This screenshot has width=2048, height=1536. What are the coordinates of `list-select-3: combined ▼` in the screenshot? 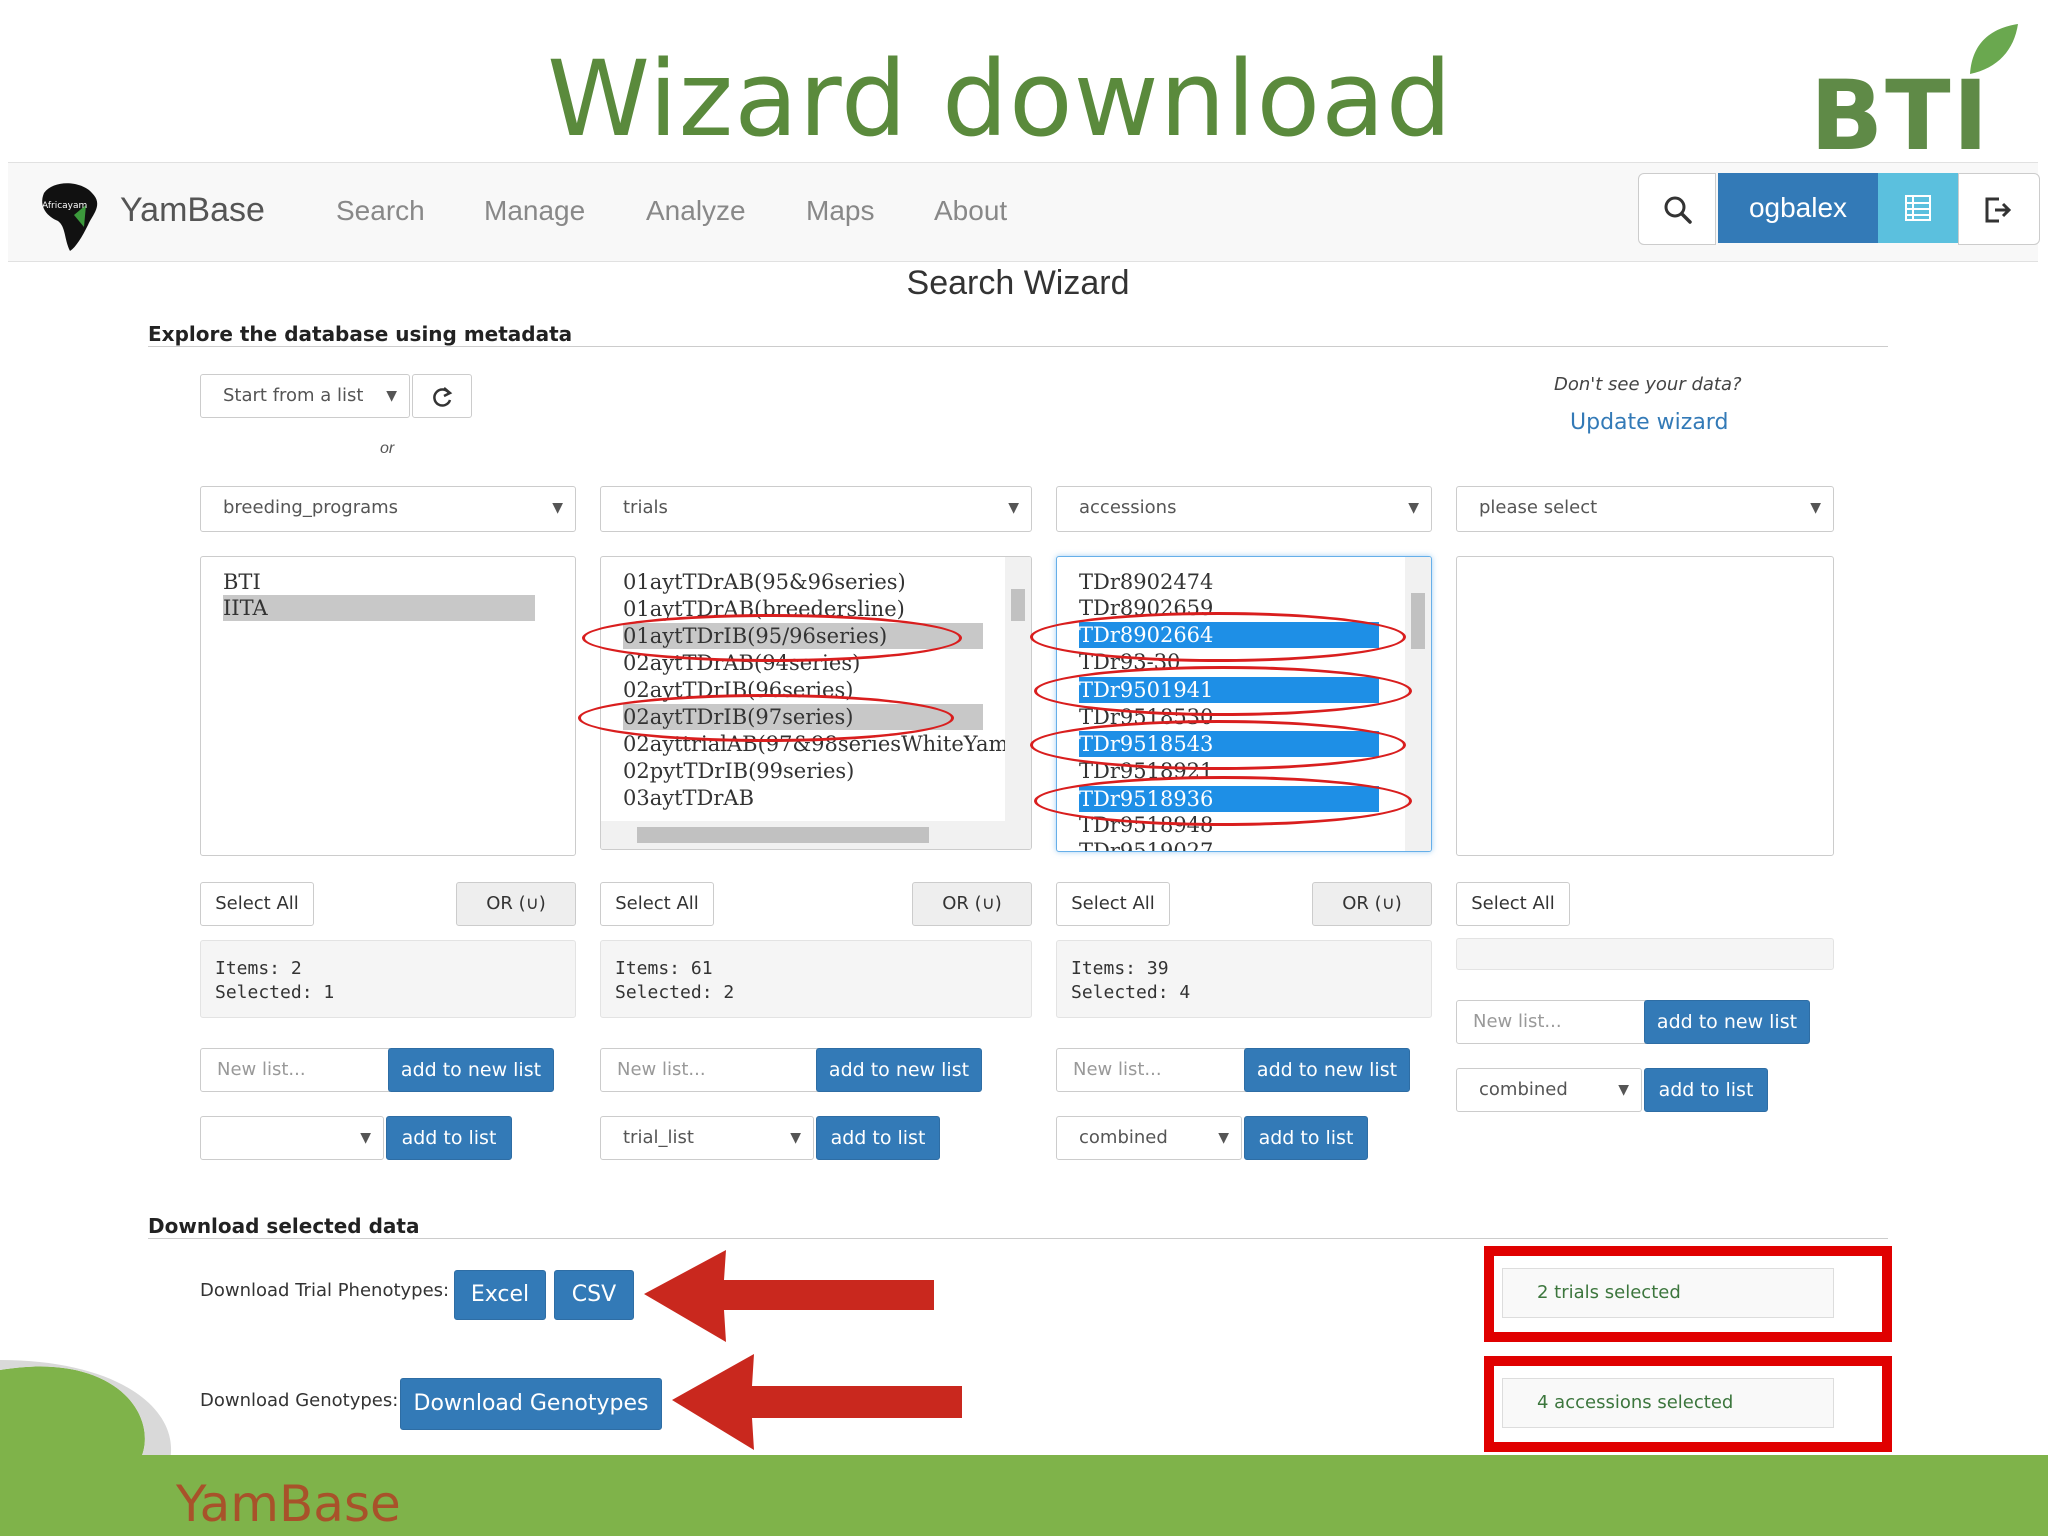 It's located at (1149, 1138).